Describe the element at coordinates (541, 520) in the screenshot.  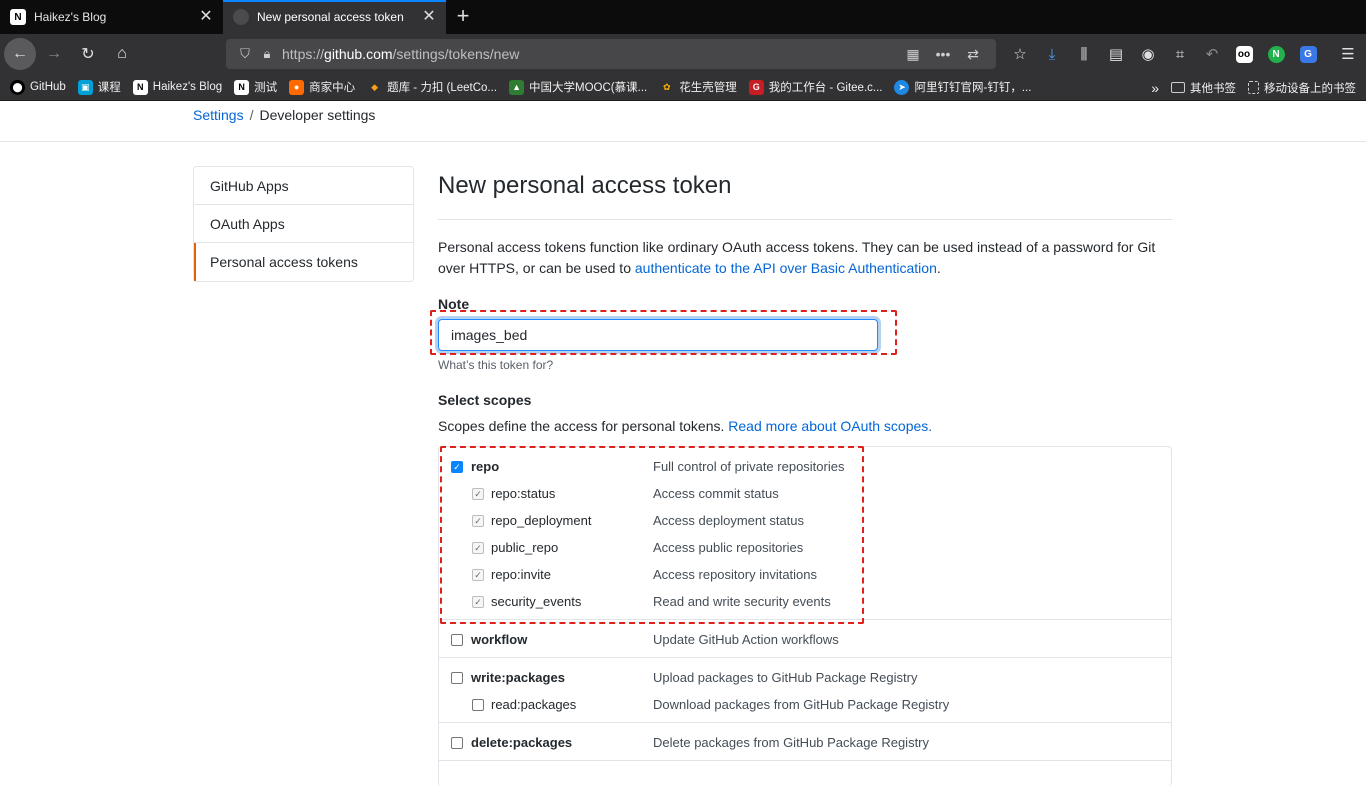
I see `scope-name: repo_deployment` at that location.